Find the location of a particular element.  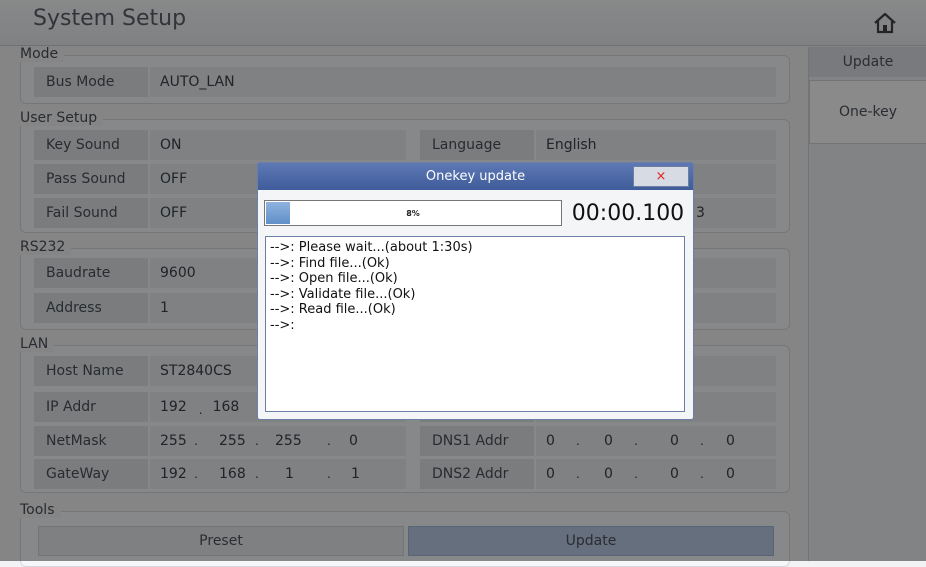

progress-text: 8% is located at coordinates (413, 213).